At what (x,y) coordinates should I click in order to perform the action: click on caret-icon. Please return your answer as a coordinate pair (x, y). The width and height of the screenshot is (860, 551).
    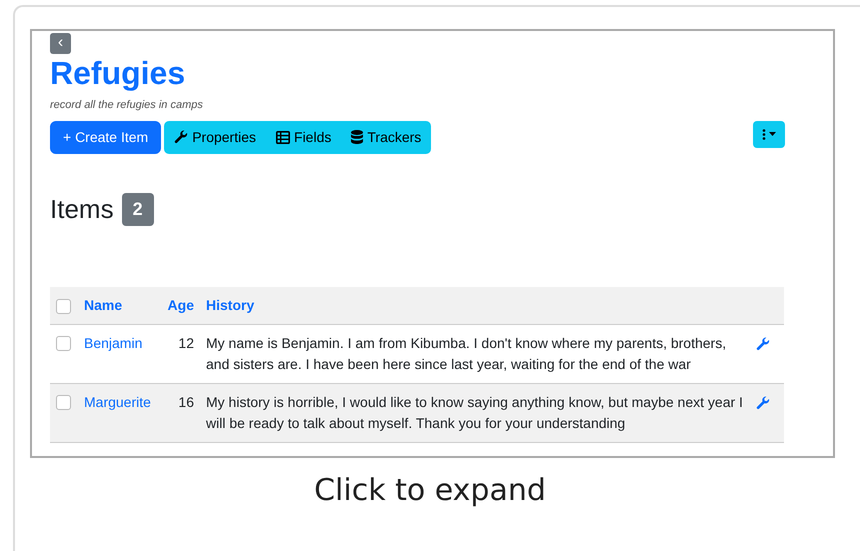
    Looking at the image, I should click on (772, 134).